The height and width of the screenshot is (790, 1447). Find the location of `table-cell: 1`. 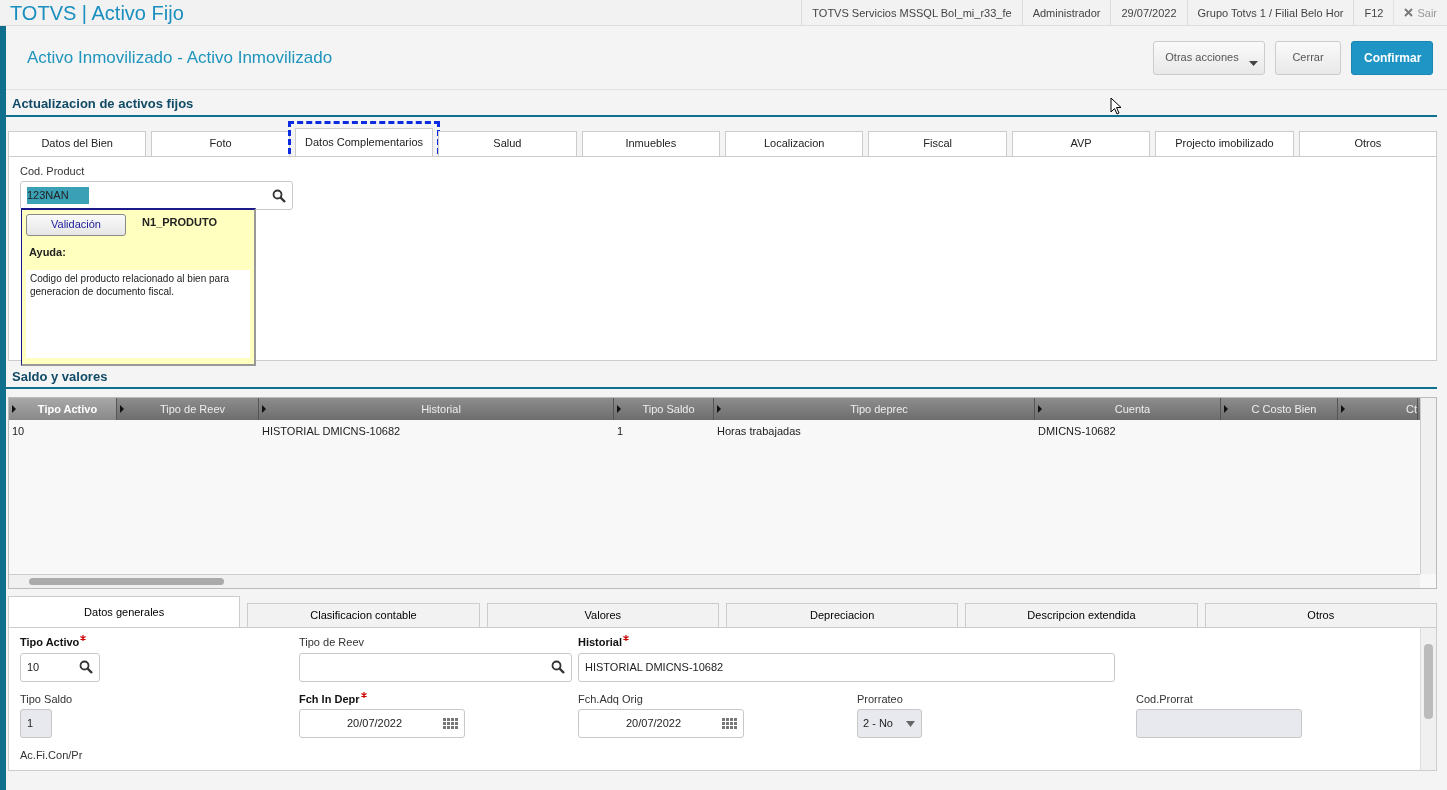

table-cell: 1 is located at coordinates (620, 430).